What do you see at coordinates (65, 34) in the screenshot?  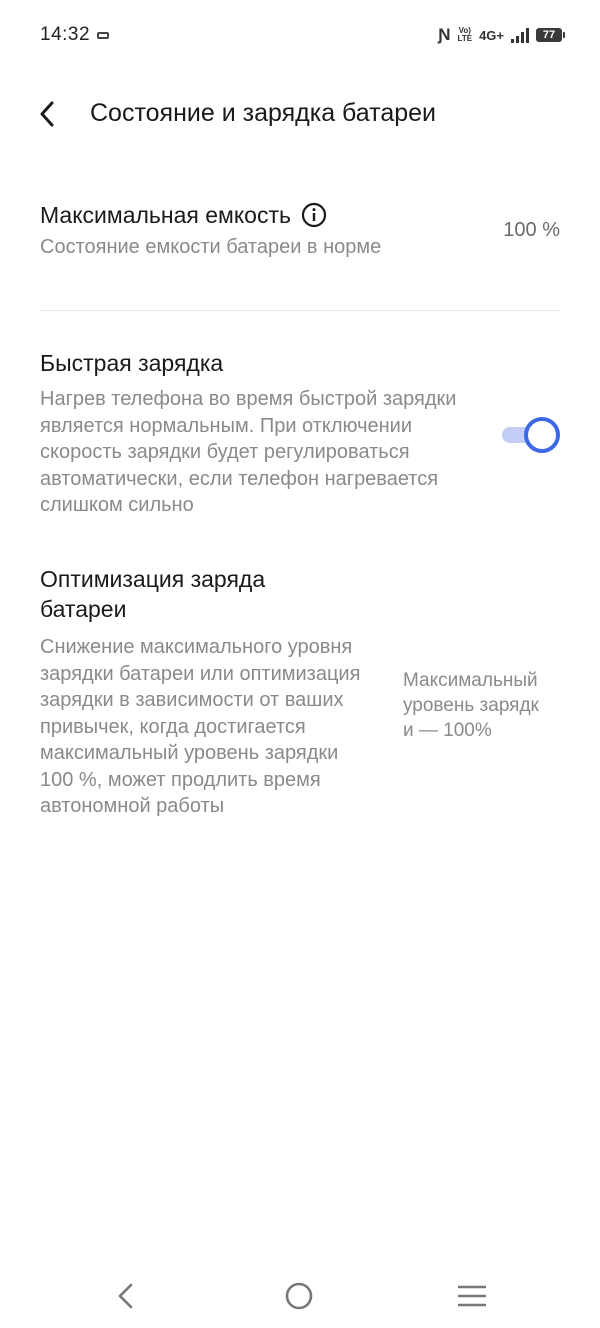 I see `status-time: 14:32` at bounding box center [65, 34].